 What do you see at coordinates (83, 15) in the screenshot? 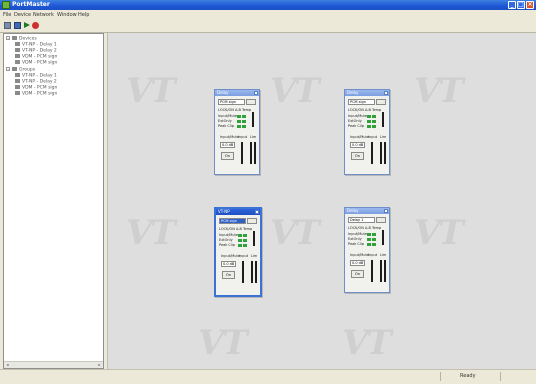
I see `menu-help: Help` at bounding box center [83, 15].